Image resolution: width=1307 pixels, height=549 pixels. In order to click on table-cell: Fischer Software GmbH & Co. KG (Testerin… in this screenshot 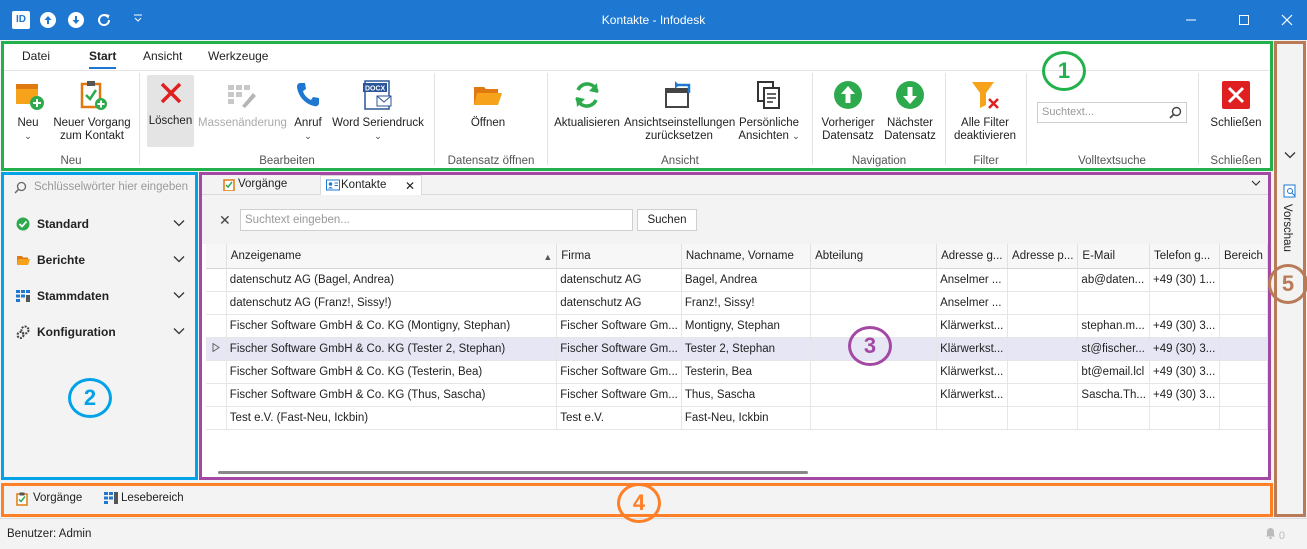, I will do `click(392, 372)`.